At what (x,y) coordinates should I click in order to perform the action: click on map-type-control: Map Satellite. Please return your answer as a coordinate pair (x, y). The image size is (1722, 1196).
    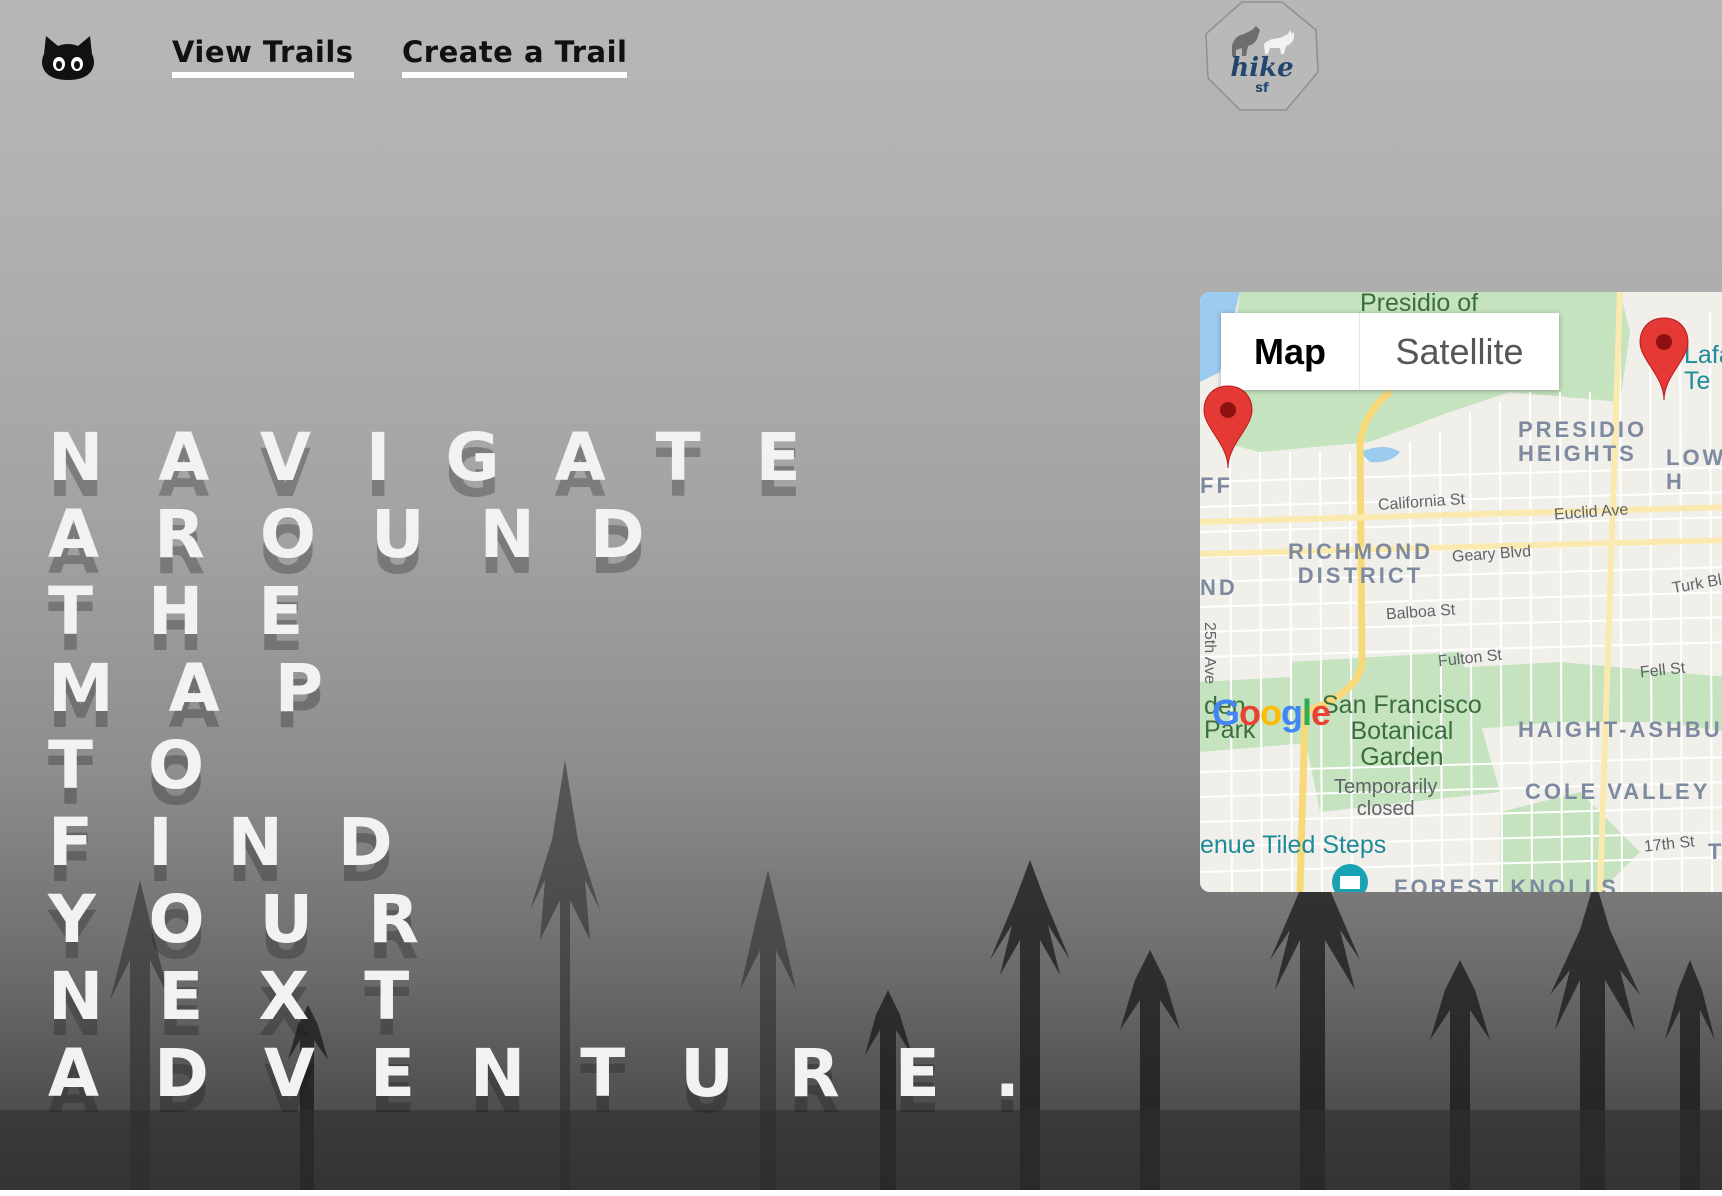
    Looking at the image, I should click on (1390, 351).